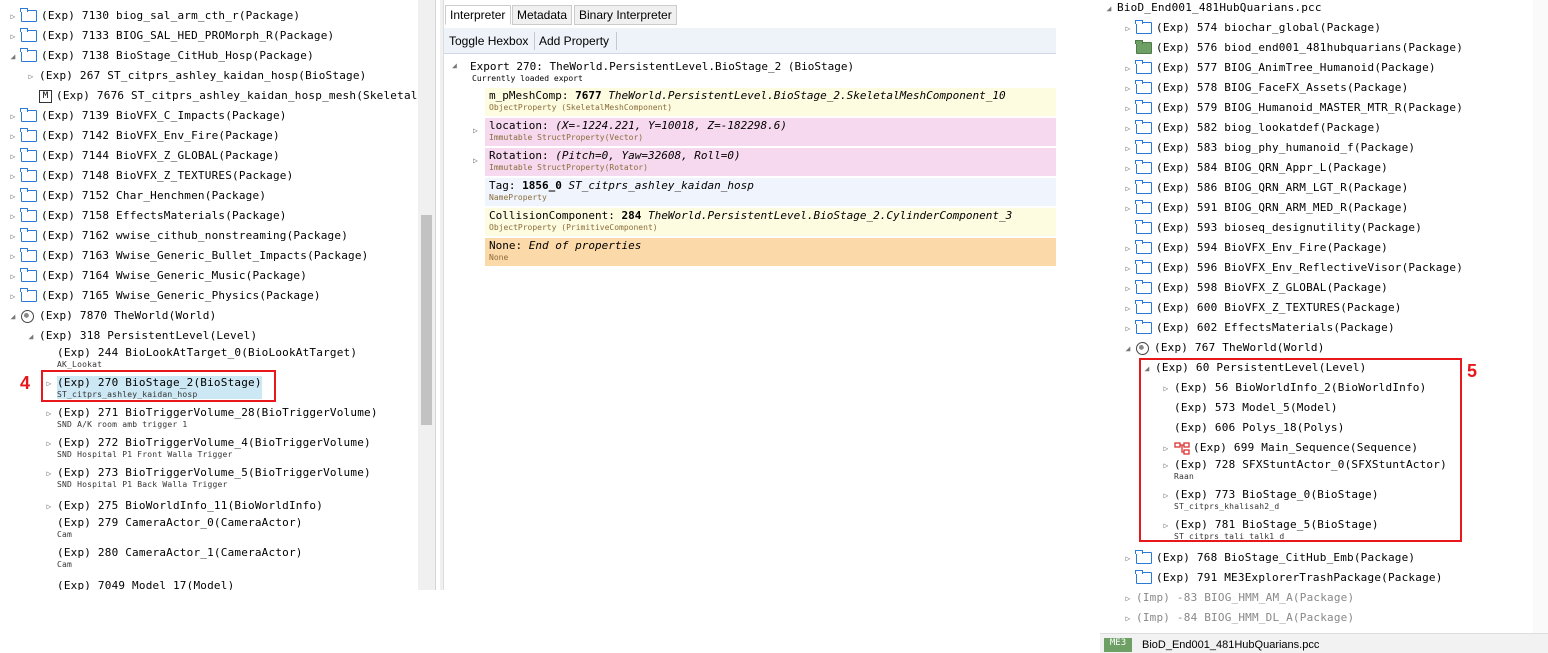  What do you see at coordinates (139, 583) in the screenshot?
I see `left-tree-item: (Exp) 7049 Model_17(Model)` at bounding box center [139, 583].